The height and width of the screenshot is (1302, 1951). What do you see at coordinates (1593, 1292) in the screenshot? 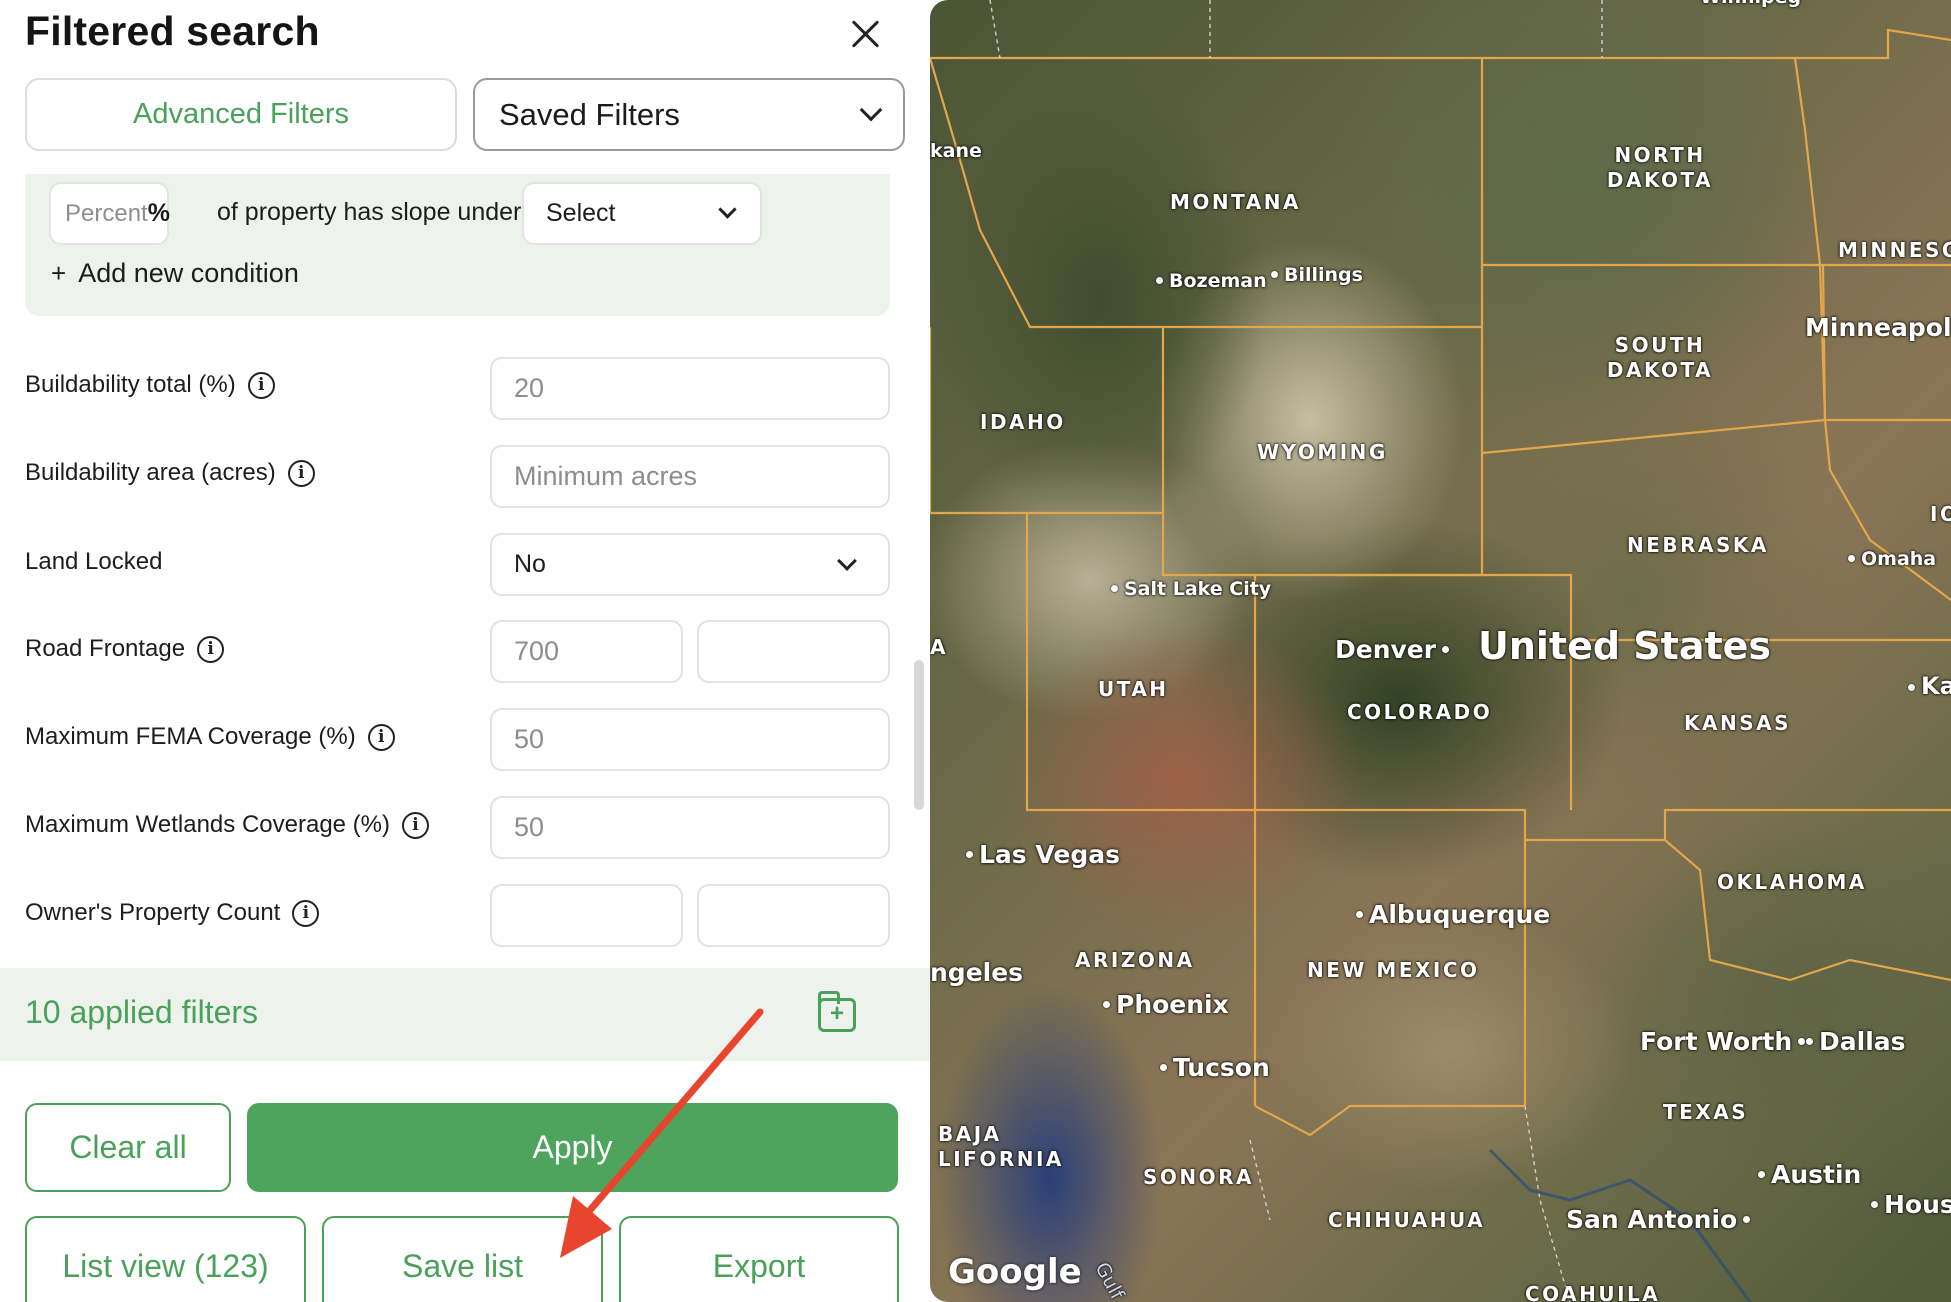
I see `state-label-coahuila: COAHUILA` at bounding box center [1593, 1292].